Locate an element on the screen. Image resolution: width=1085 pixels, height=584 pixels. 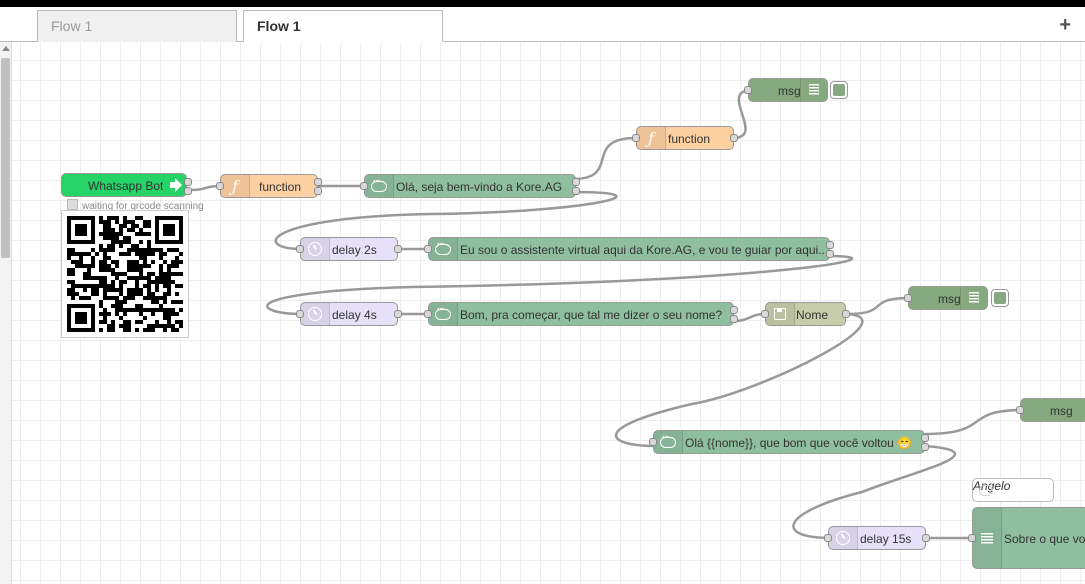
chat-node-welcome: Olá, seja bem-vindo a Kore.AG is located at coordinates (470, 186).